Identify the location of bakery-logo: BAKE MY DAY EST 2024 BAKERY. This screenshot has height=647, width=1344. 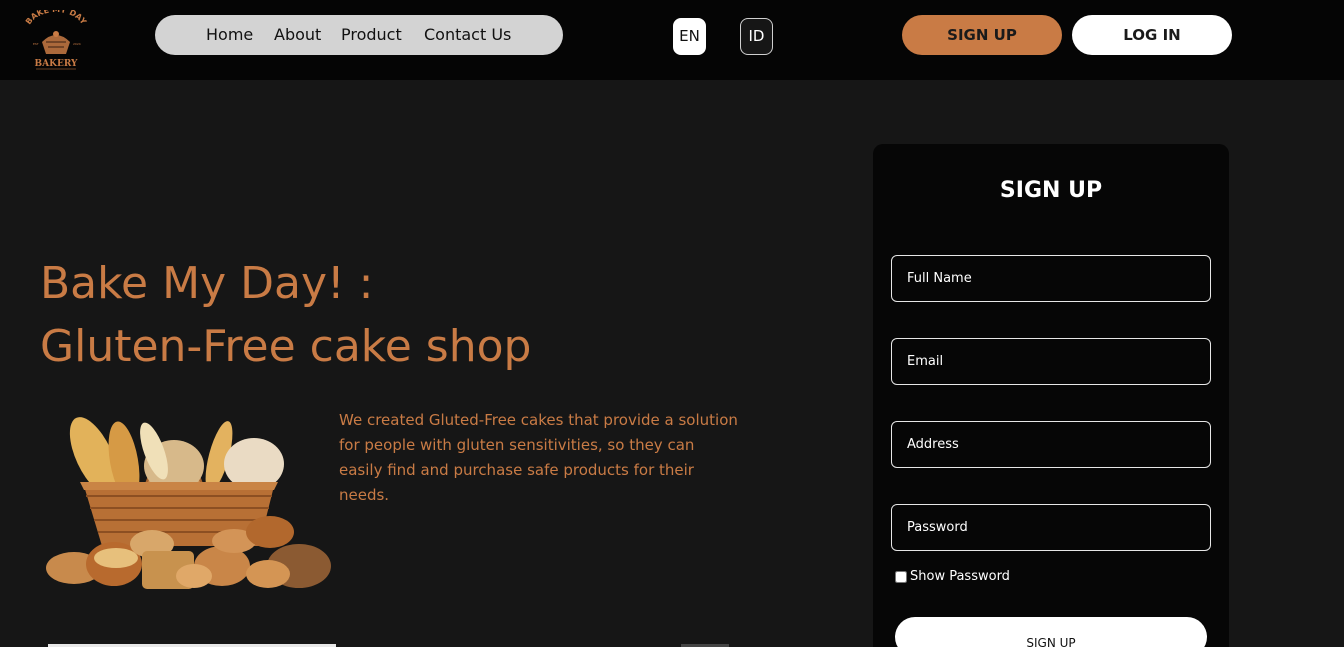
(56, 41).